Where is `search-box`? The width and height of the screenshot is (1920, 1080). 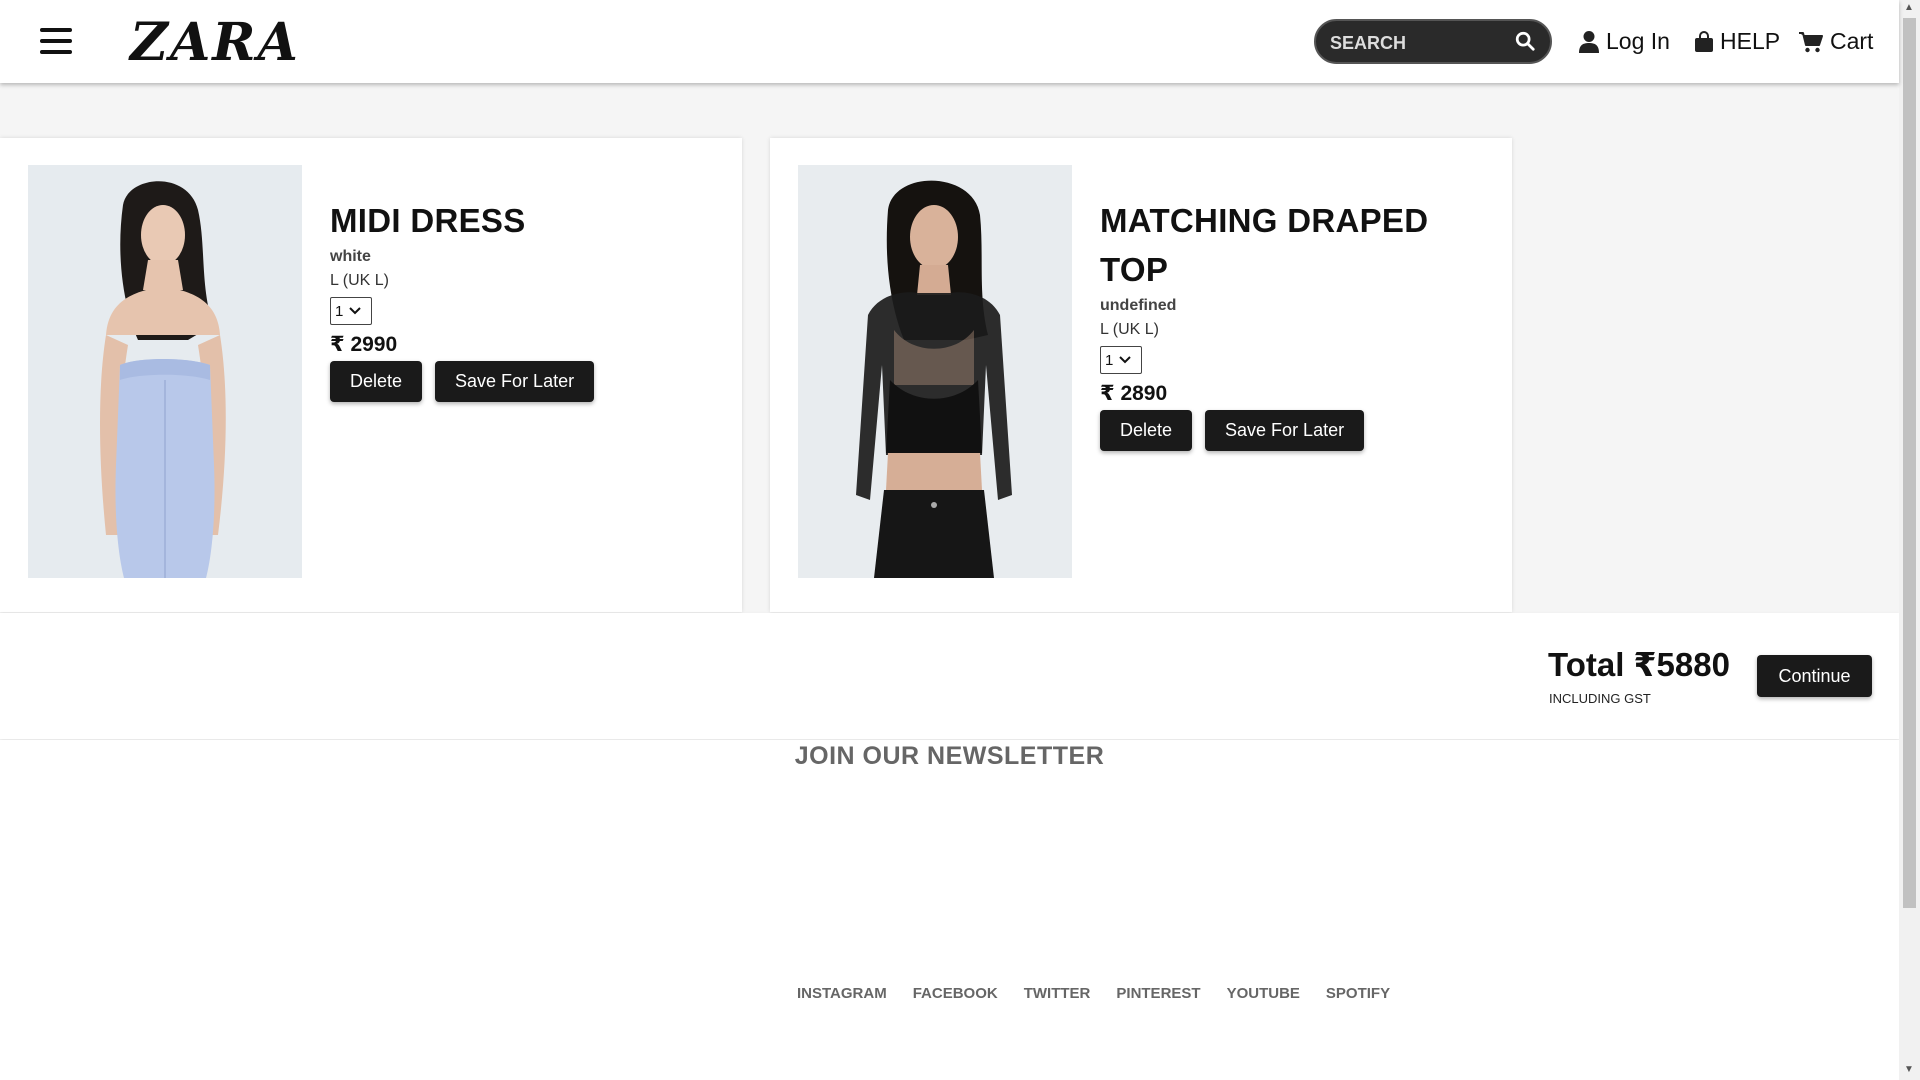
search-box is located at coordinates (1433, 41).